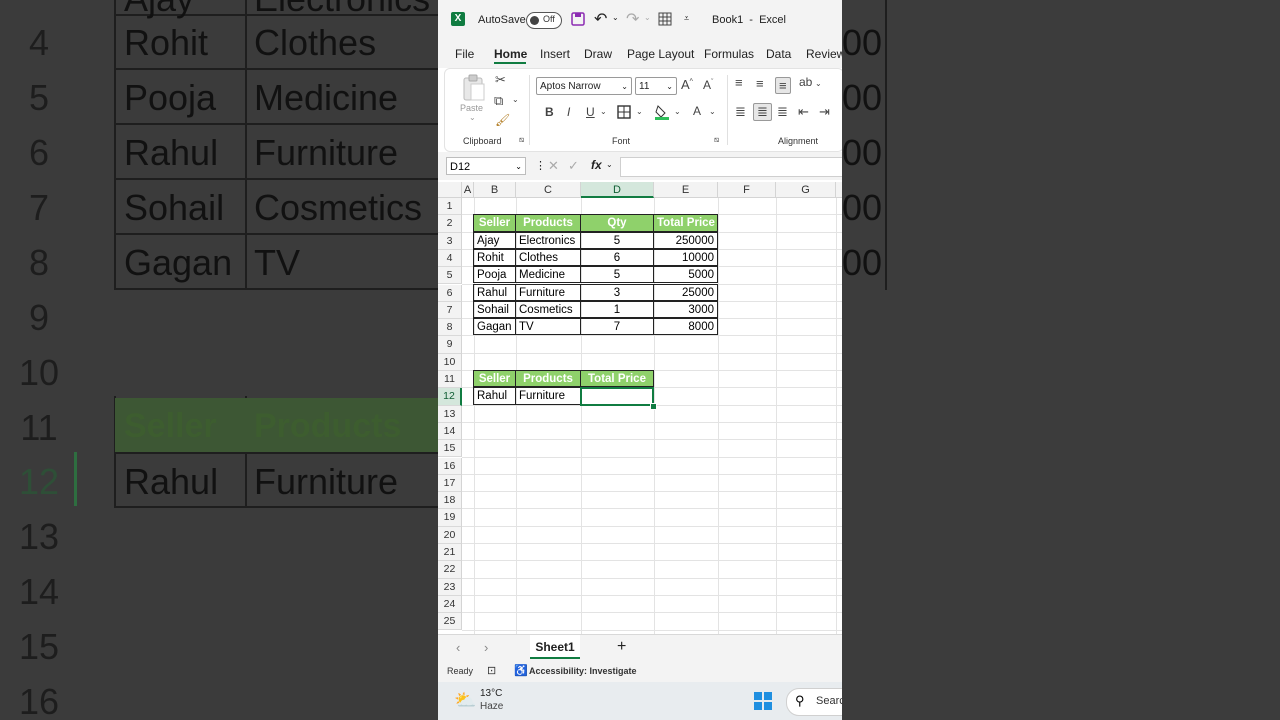 The height and width of the screenshot is (720, 1280). What do you see at coordinates (778, 54) in the screenshot?
I see `tab-data: Data` at bounding box center [778, 54].